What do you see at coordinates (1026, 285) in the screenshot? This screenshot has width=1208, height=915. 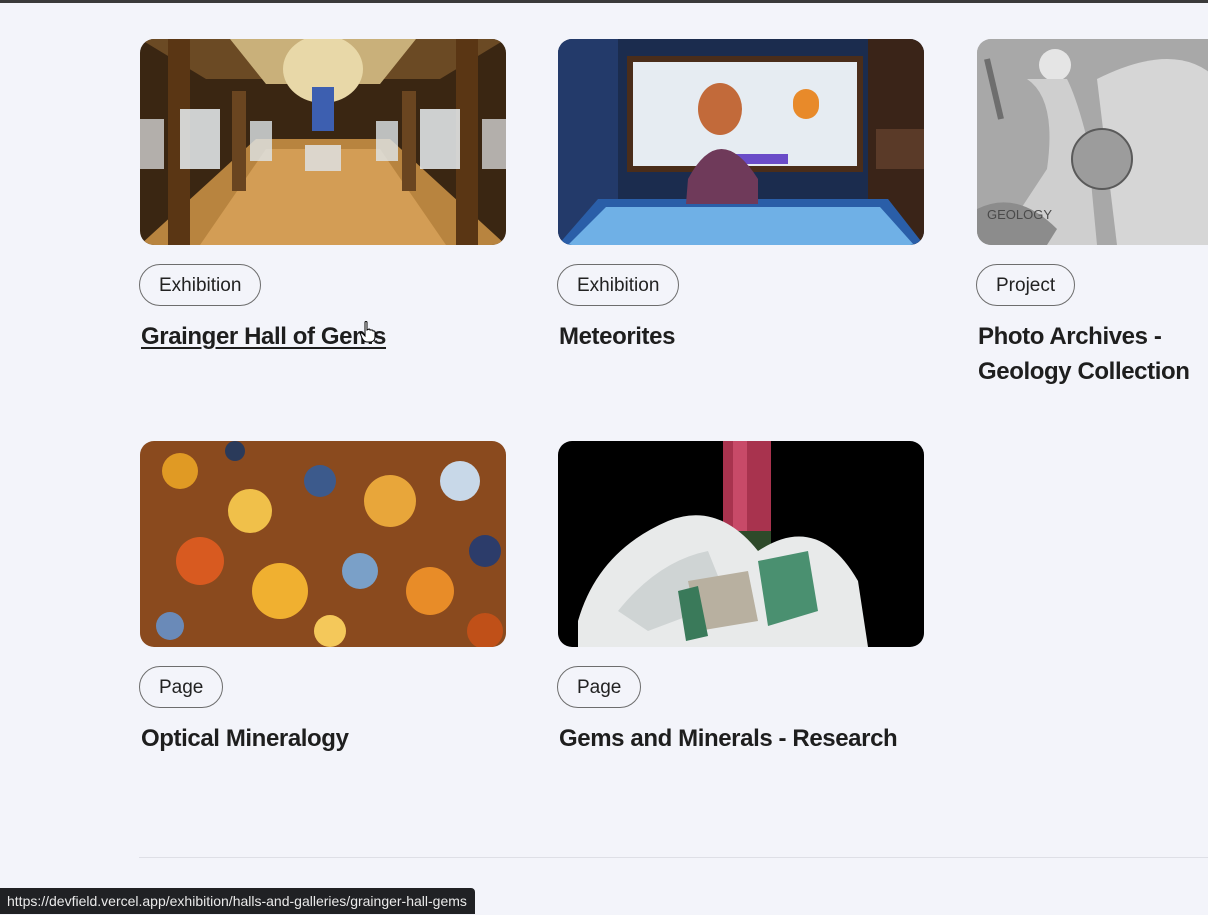 I see `content-type-tag: Project` at bounding box center [1026, 285].